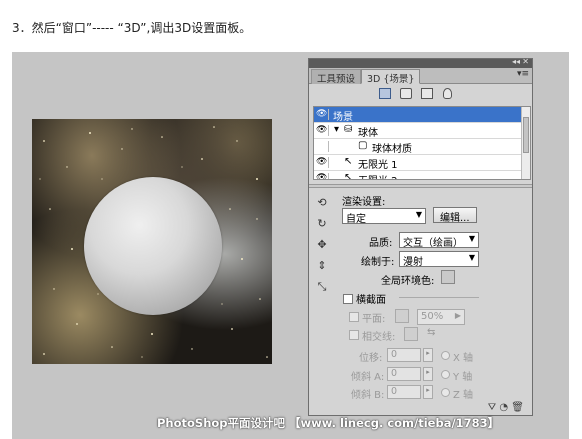 Image resolution: width=582 pixels, height=439 pixels. What do you see at coordinates (404, 355) in the screenshot?
I see `offset-input: 0` at bounding box center [404, 355].